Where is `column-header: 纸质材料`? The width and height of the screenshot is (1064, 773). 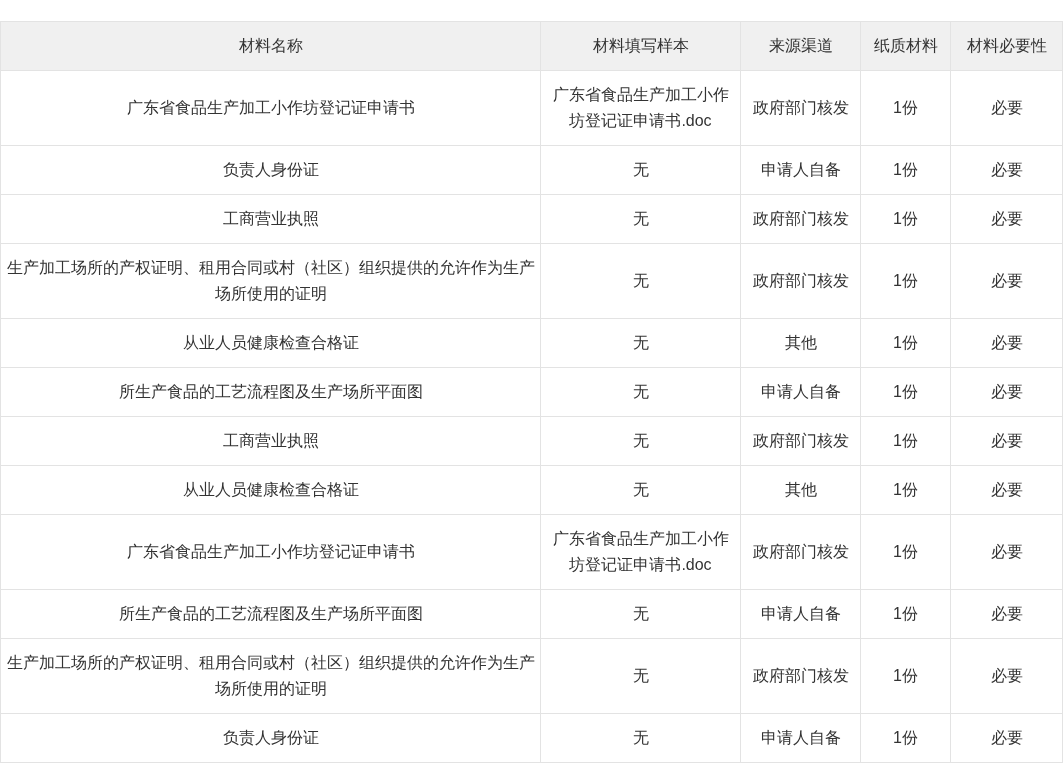 column-header: 纸质材料 is located at coordinates (905, 45).